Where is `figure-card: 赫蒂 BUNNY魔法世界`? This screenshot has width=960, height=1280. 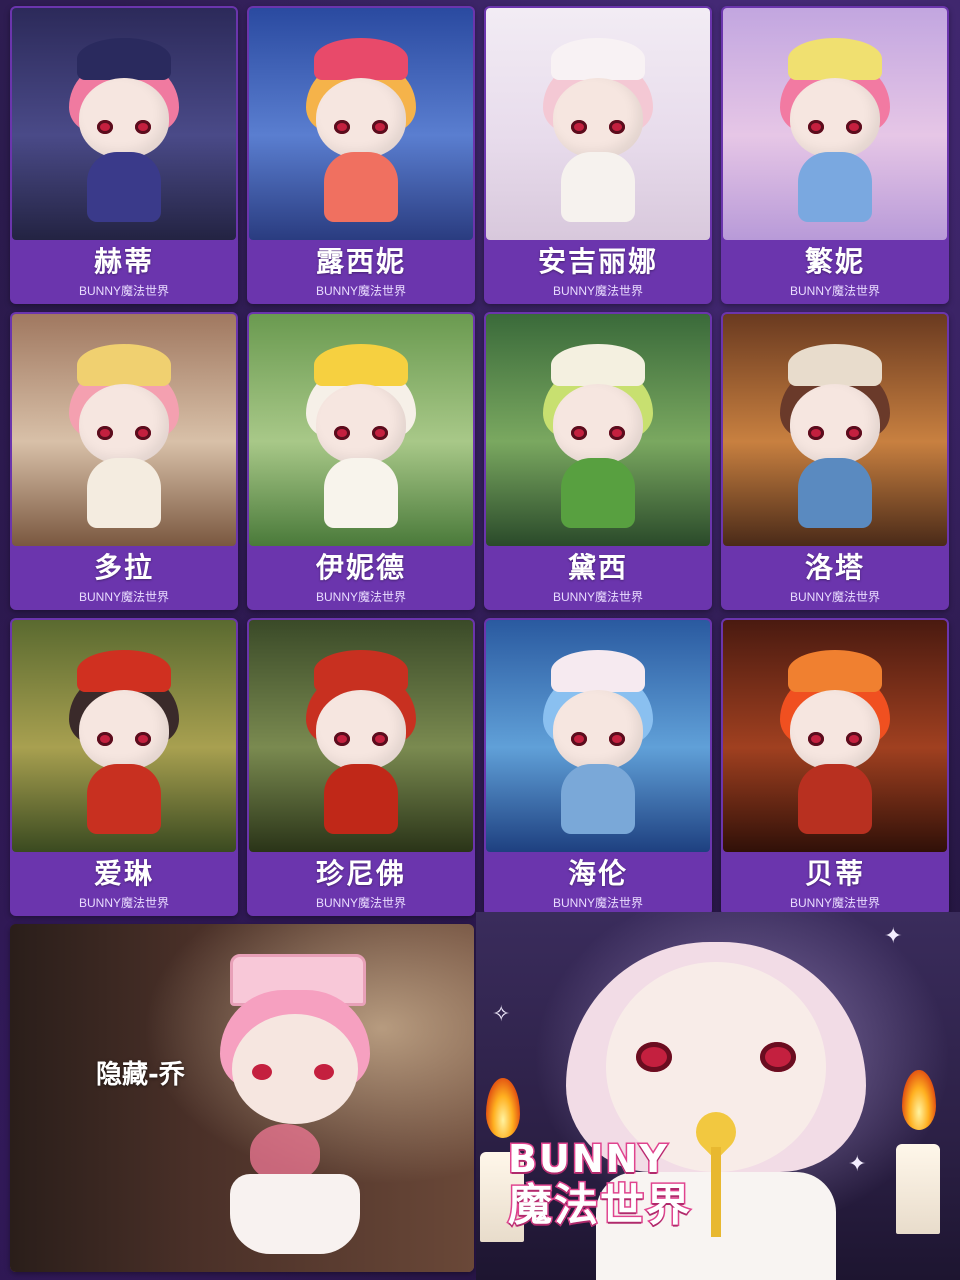 figure-card: 赫蒂 BUNNY魔法世界 is located at coordinates (124, 155).